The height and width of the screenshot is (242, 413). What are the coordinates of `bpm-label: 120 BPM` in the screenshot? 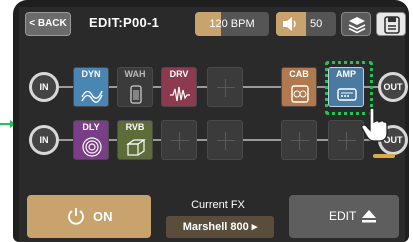 It's located at (232, 24).